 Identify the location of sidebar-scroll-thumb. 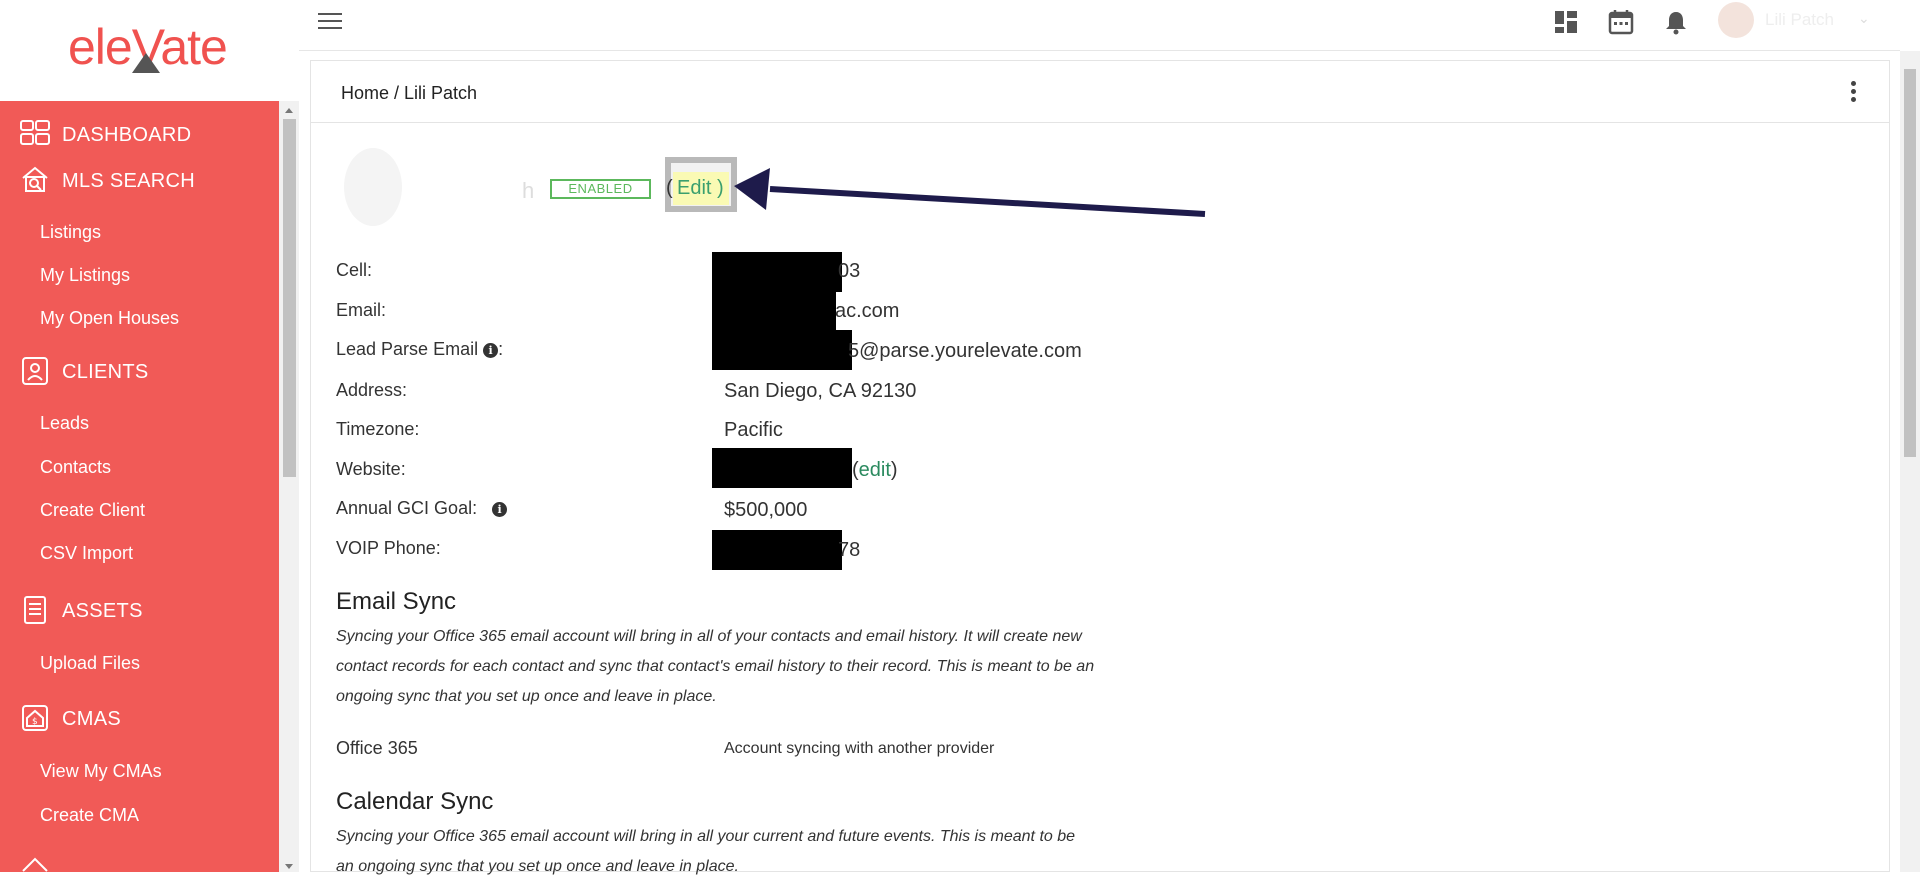
(289, 298).